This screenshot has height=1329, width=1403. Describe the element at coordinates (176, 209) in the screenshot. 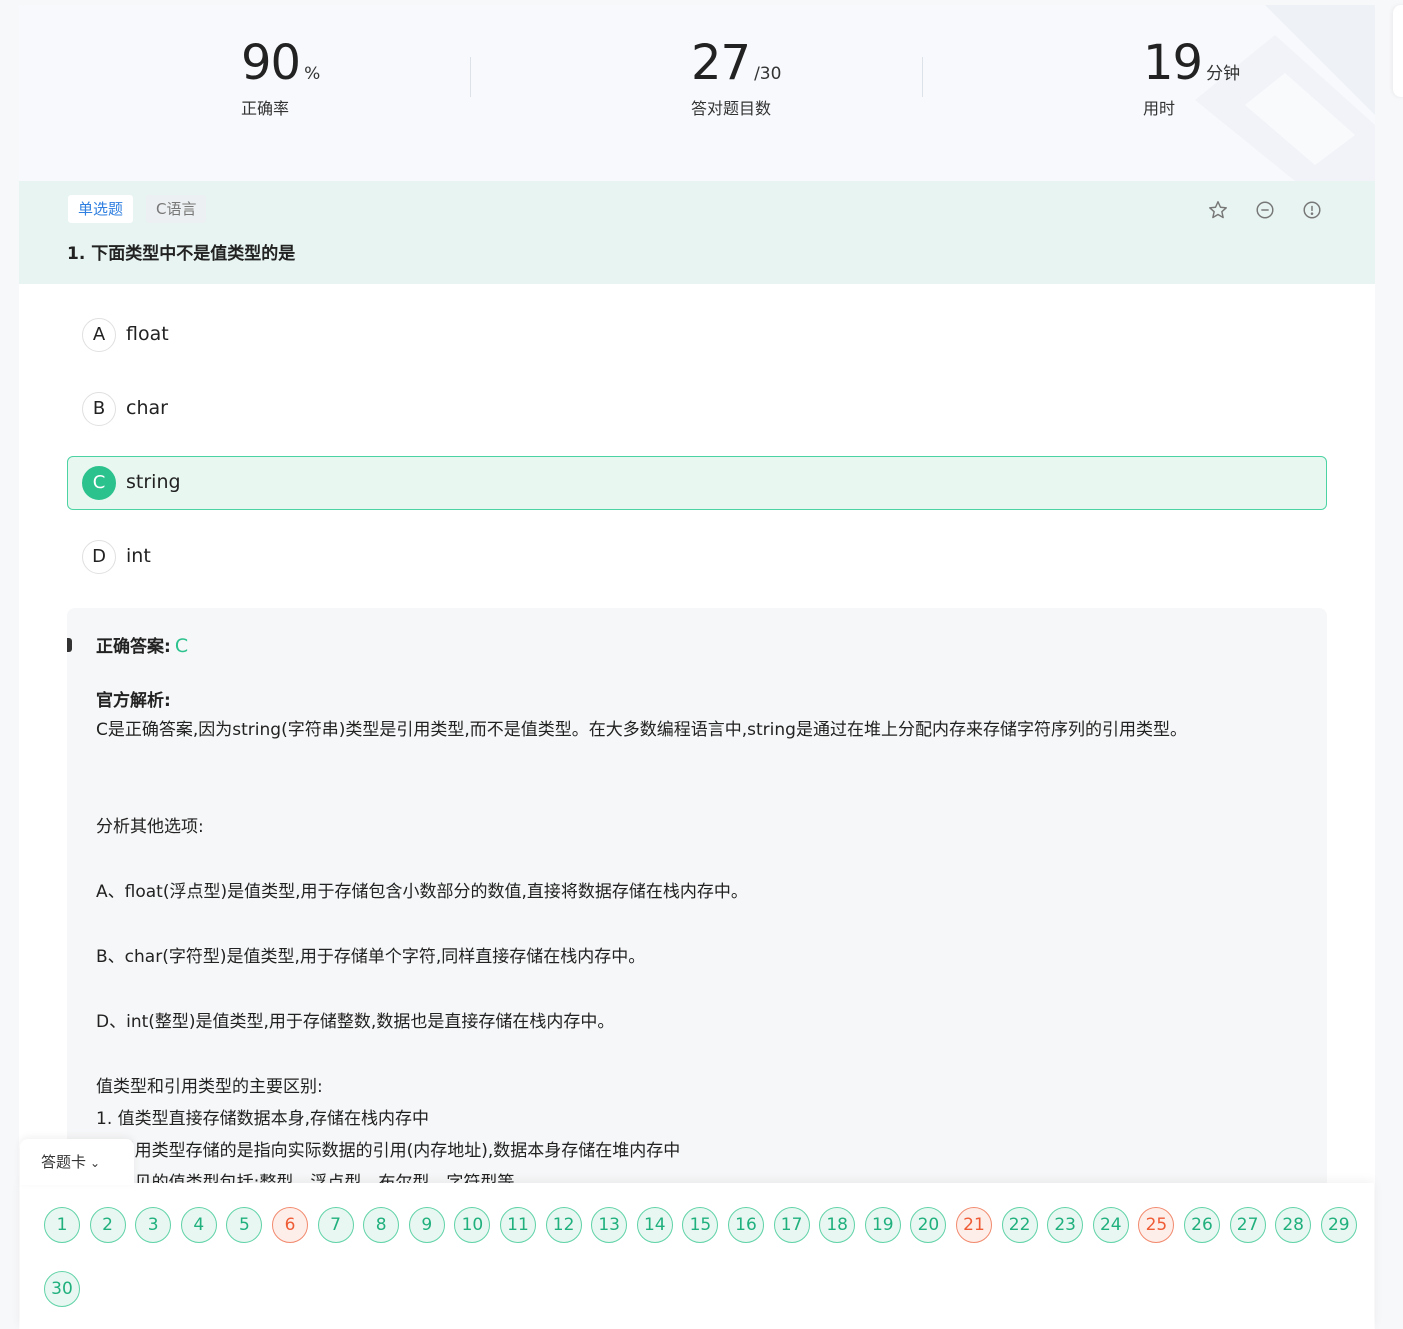

I see `language-tag: C语言` at that location.